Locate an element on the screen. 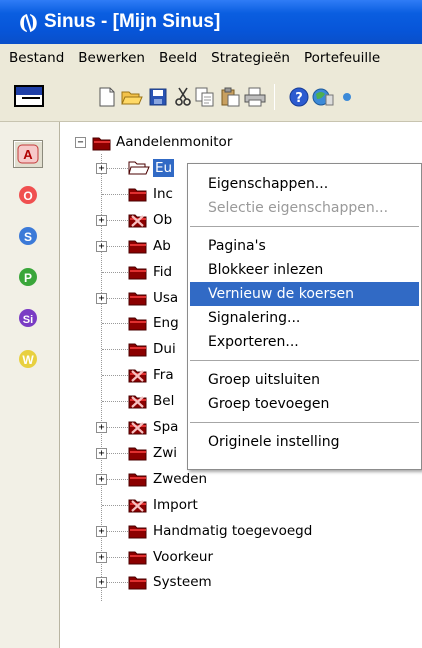 This screenshot has width=422, height=648. module-o-button: O is located at coordinates (28, 195).